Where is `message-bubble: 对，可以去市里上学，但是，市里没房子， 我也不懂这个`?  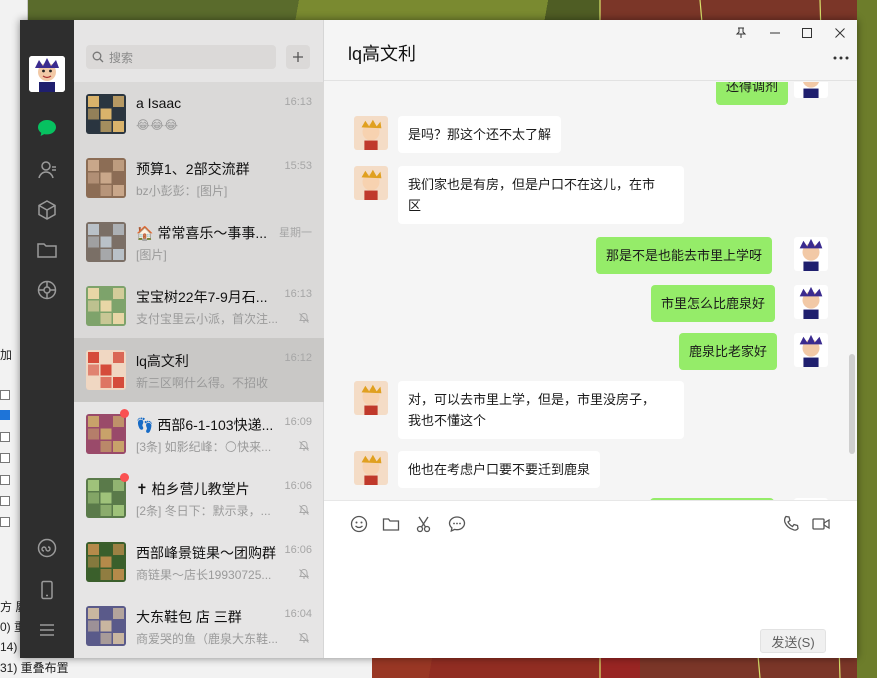
message-bubble: 对，可以去市里上学，但是，市里没房子， 我也不懂这个 is located at coordinates (541, 410).